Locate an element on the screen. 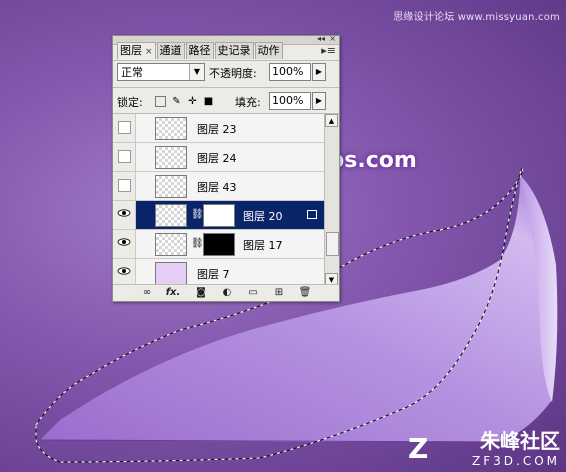  lock-brush-icon: ✎ is located at coordinates (176, 101).